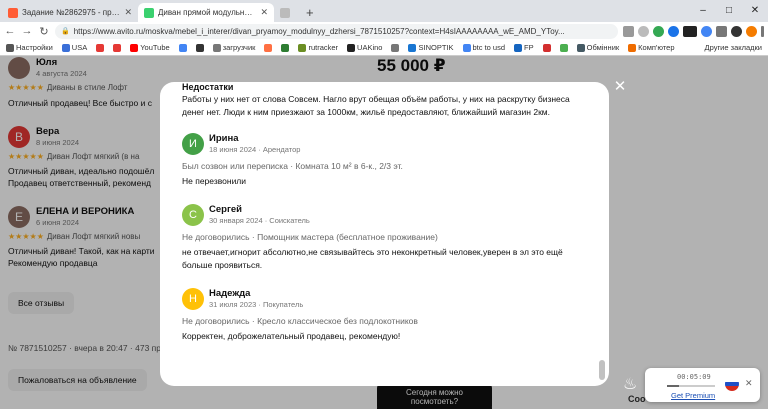 The image size is (768, 409). I want to click on extension-icons, so click(693, 31).